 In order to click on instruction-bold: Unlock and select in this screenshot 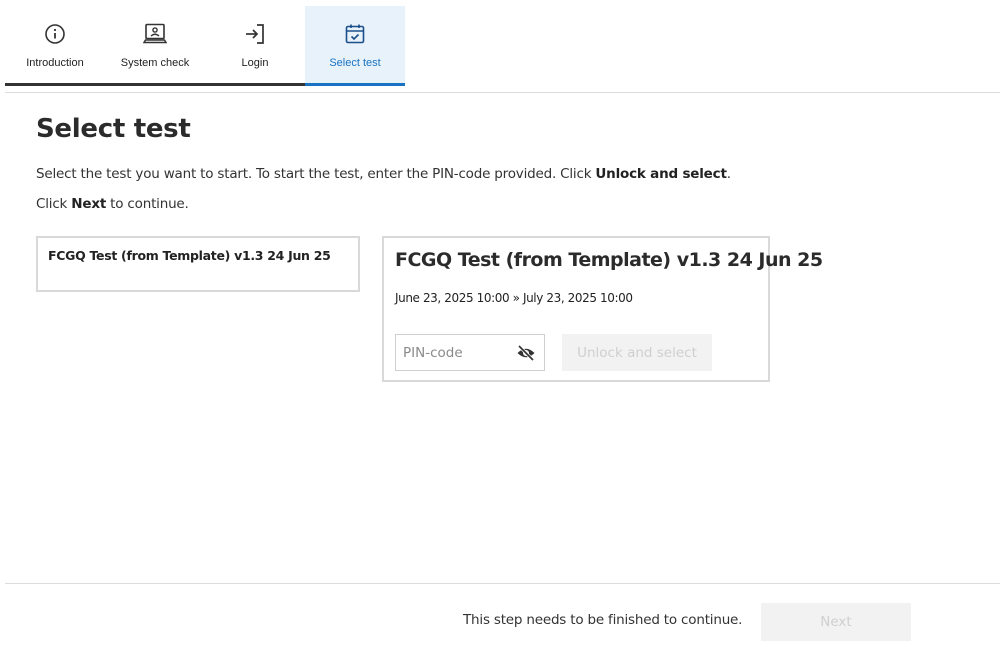, I will do `click(661, 174)`.